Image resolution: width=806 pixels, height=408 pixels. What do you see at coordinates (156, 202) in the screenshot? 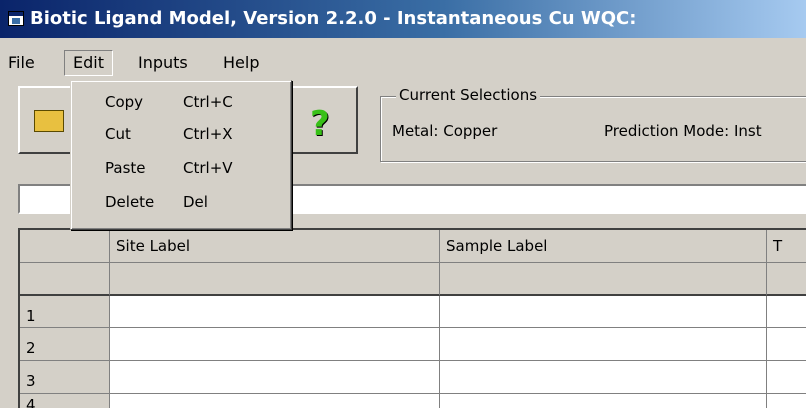
I see `menu-item-delete: Delete Del` at bounding box center [156, 202].